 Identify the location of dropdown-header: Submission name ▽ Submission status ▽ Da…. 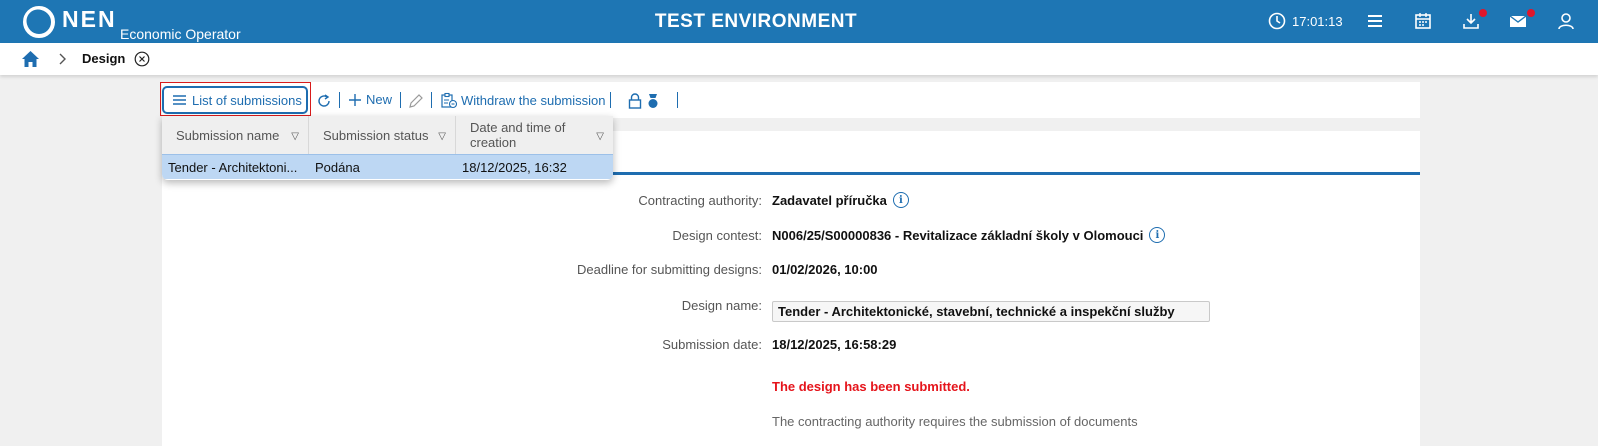
(387, 135).